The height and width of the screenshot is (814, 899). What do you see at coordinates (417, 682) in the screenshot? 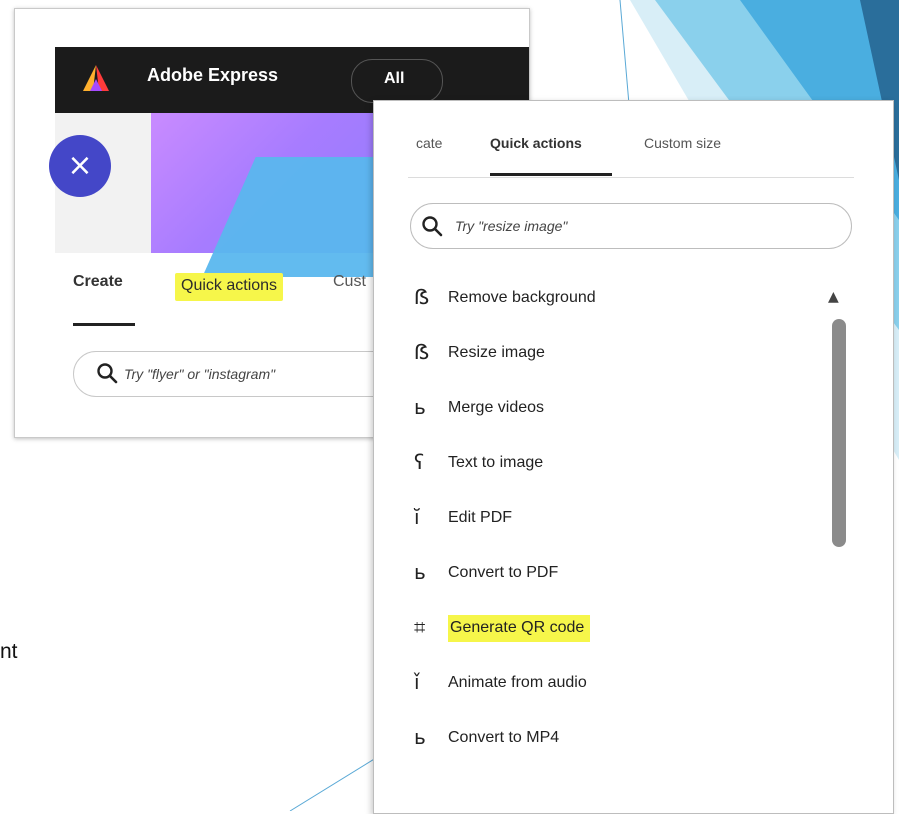
I see `animate-from-audio-icon: ǐ` at bounding box center [417, 682].